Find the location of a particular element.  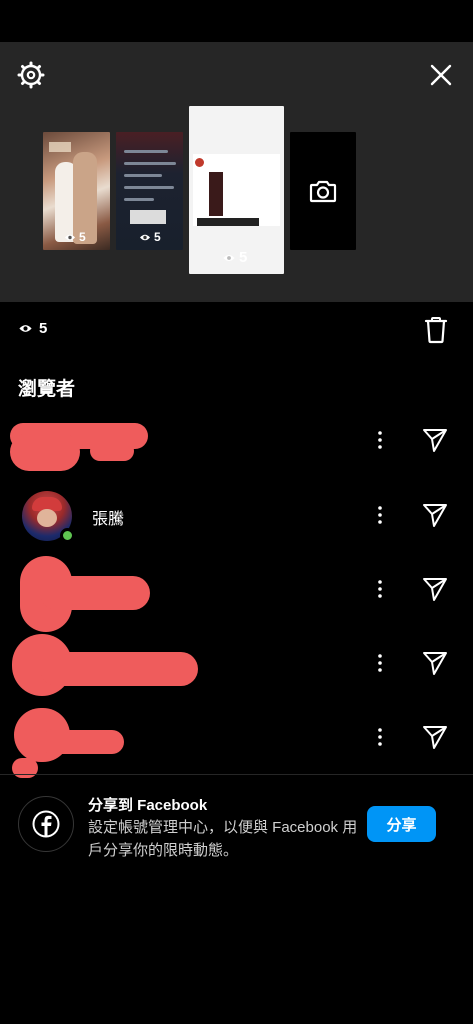

facebook-share-title: 分享到 Facebook is located at coordinates (148, 805).